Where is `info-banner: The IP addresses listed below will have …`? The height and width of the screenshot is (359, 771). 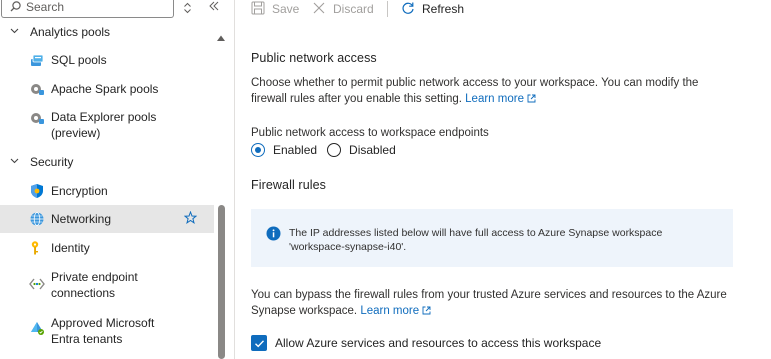 info-banner: The IP addresses listed below will have … is located at coordinates (492, 238).